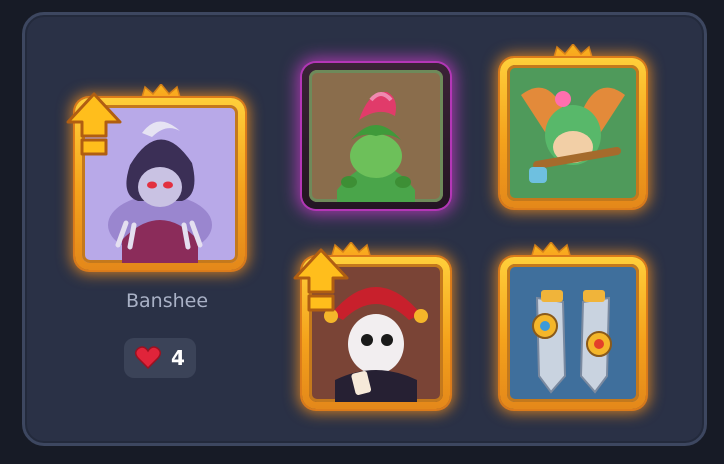  What do you see at coordinates (167, 301) in the screenshot?
I see `hero-name: Banshee` at bounding box center [167, 301].